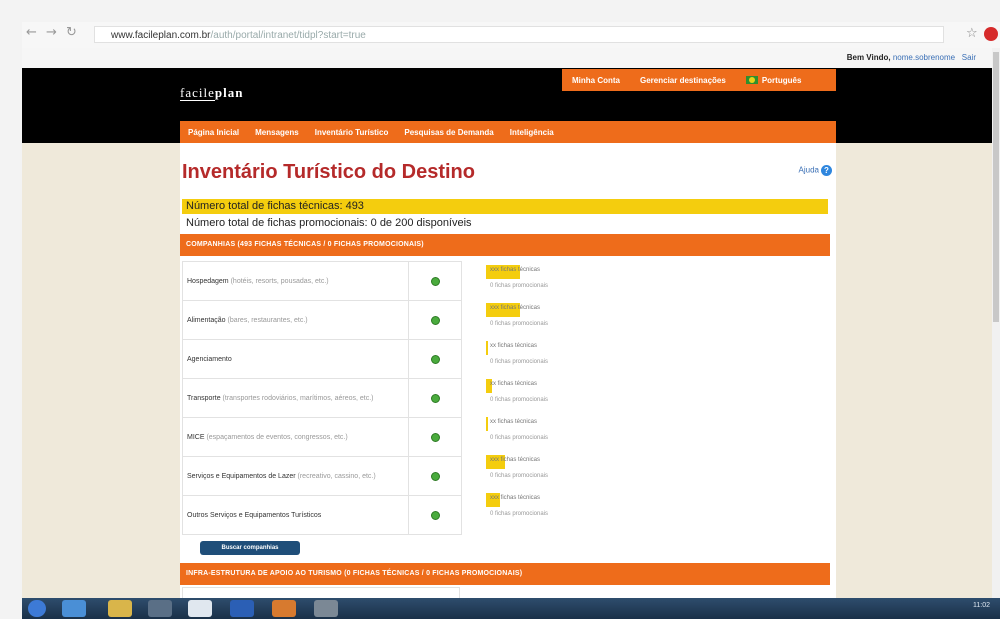 This screenshot has width=1000, height=619. I want to click on nav-item-home: Página Inicial, so click(213, 132).